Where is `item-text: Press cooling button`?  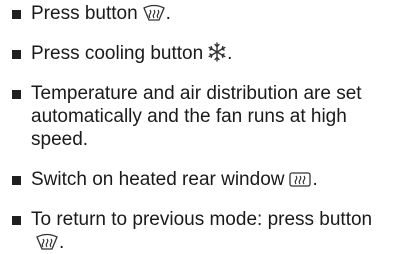 item-text: Press cooling button is located at coordinates (117, 53).